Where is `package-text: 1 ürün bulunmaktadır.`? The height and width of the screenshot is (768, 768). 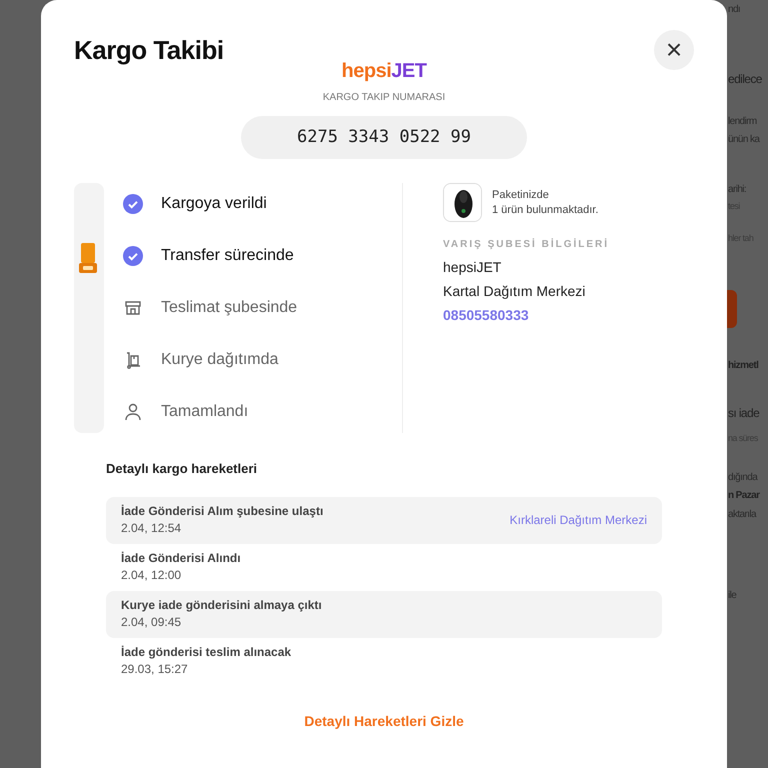
package-text: 1 ürün bulunmaktadır. is located at coordinates (545, 210).